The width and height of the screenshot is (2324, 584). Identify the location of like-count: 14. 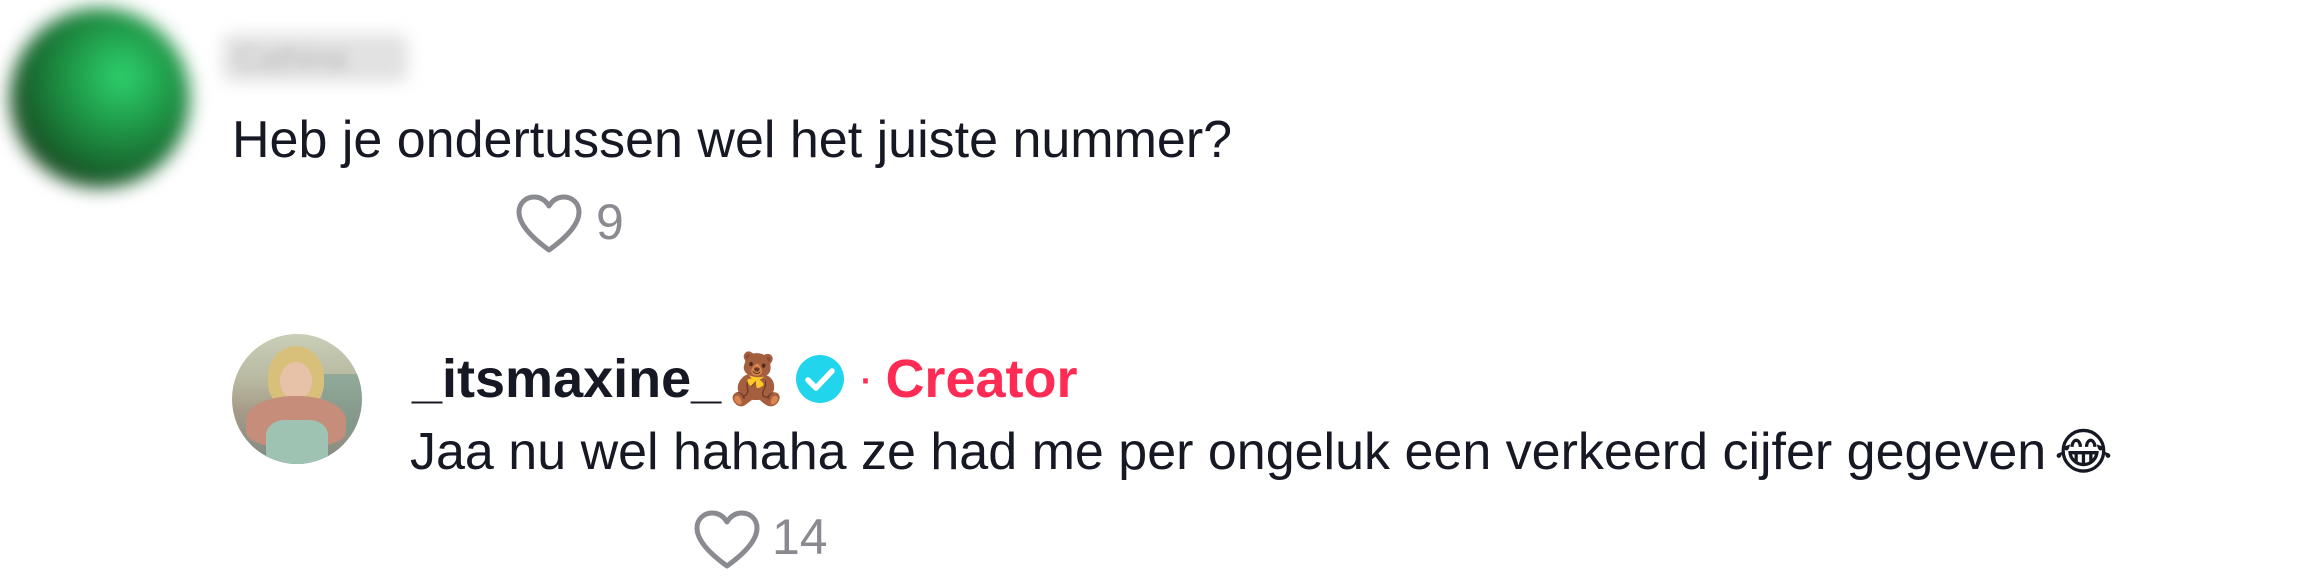
(800, 537).